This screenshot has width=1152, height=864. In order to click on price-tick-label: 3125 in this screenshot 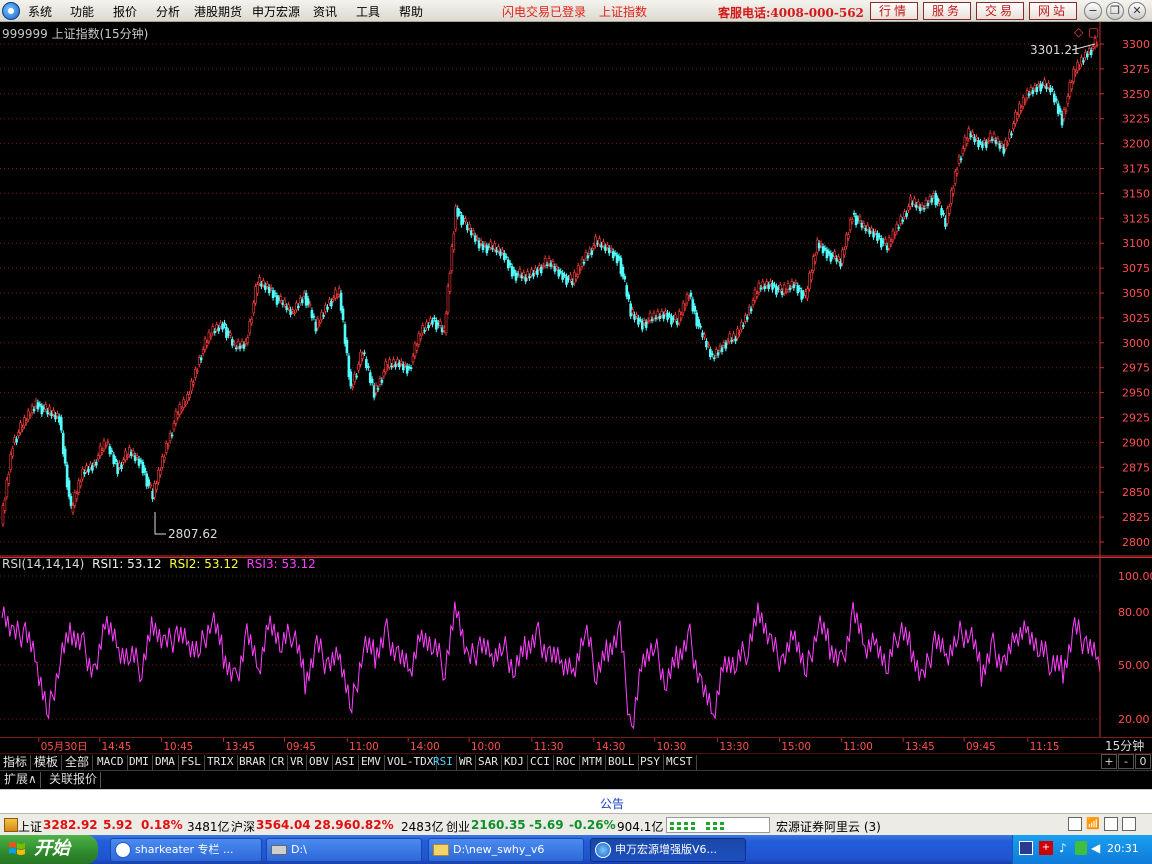, I will do `click(1136, 218)`.